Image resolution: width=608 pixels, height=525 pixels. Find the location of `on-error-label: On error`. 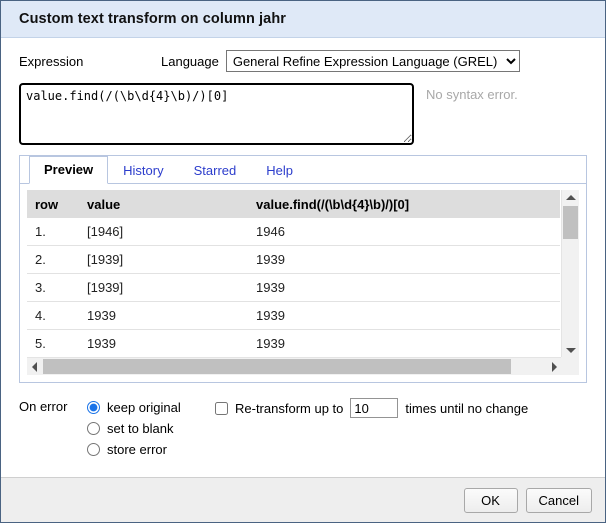

on-error-label: On error is located at coordinates (43, 406).